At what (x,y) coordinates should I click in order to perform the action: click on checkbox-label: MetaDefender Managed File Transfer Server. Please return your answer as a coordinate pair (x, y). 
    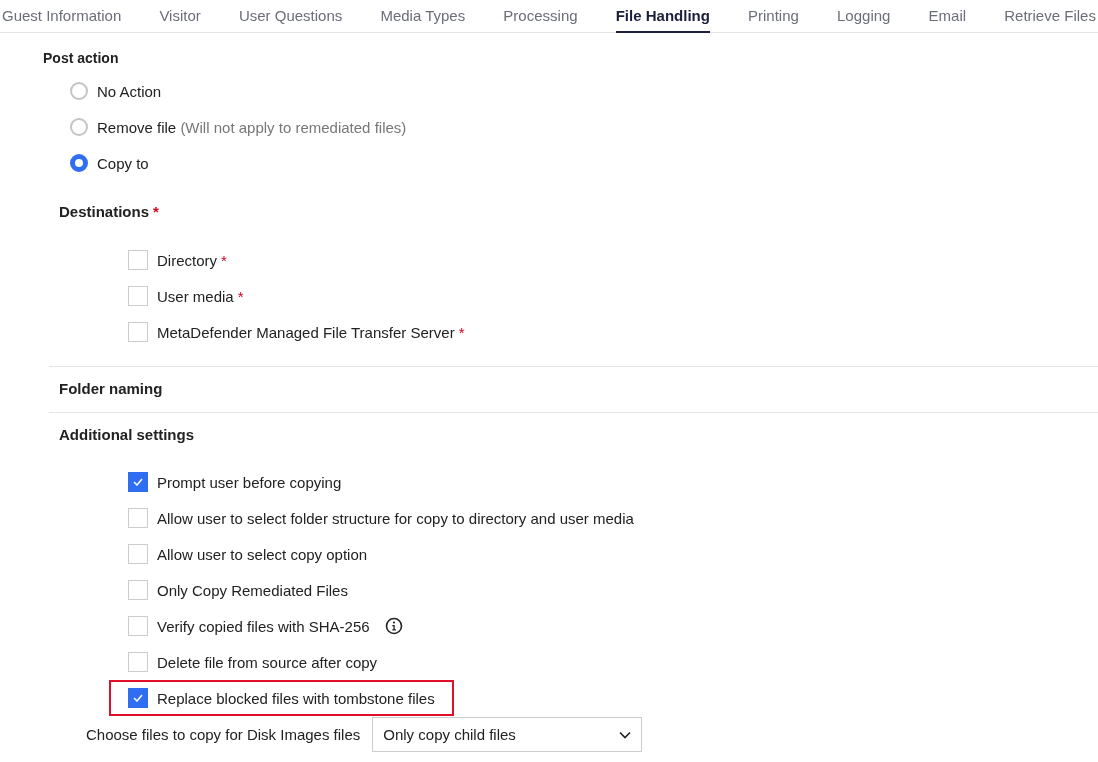
    Looking at the image, I should click on (306, 332).